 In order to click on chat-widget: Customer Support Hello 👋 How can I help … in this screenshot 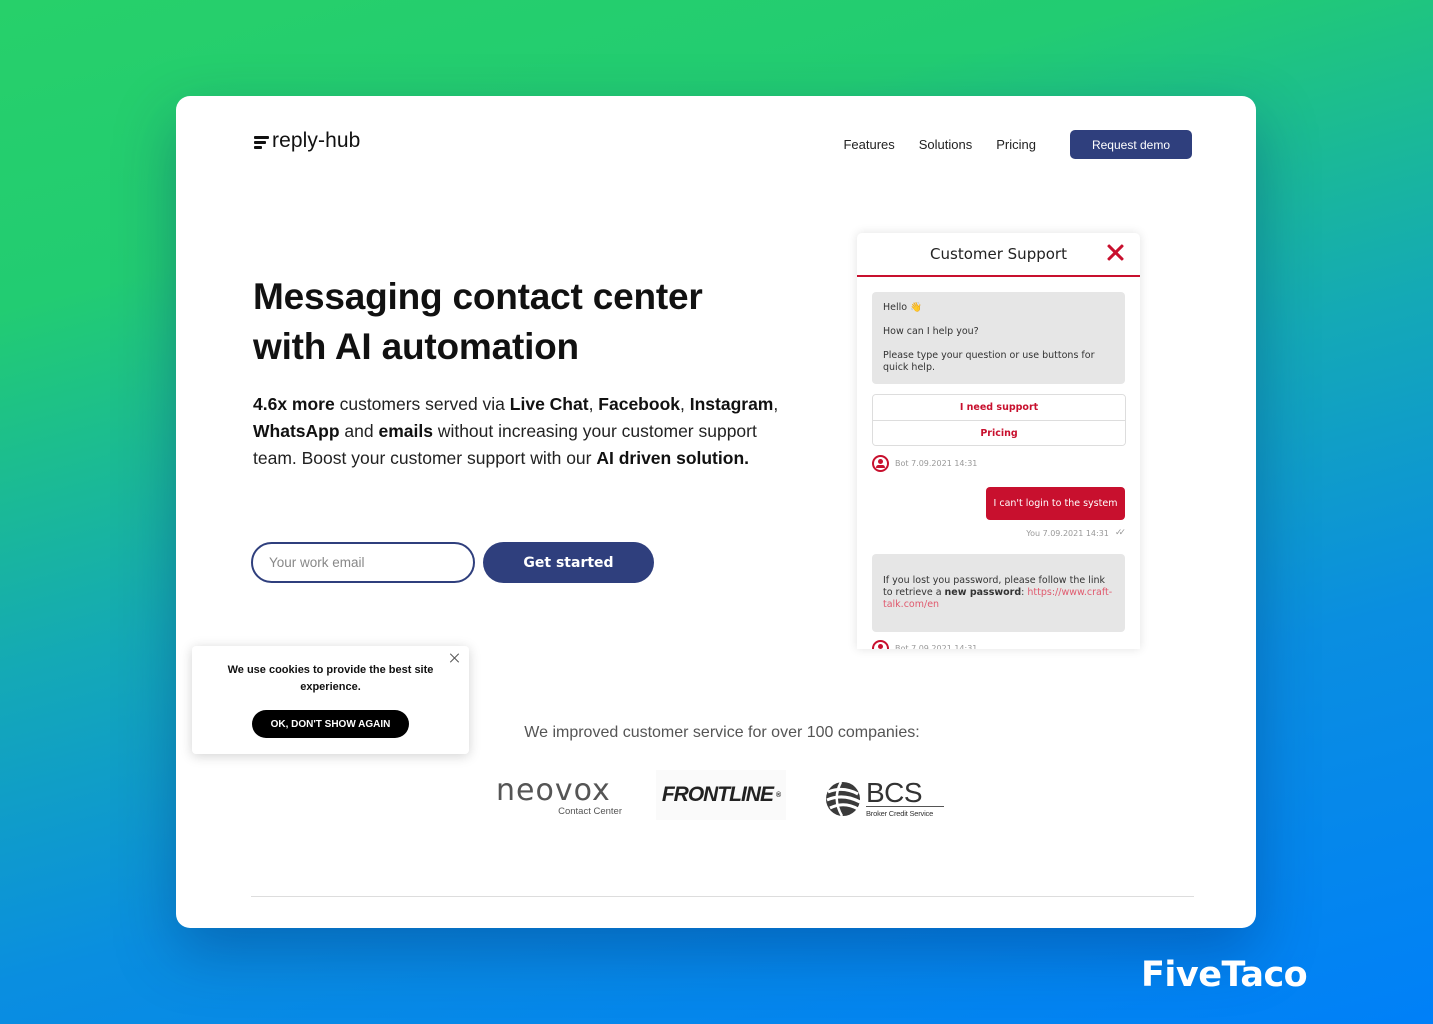, I will do `click(998, 441)`.